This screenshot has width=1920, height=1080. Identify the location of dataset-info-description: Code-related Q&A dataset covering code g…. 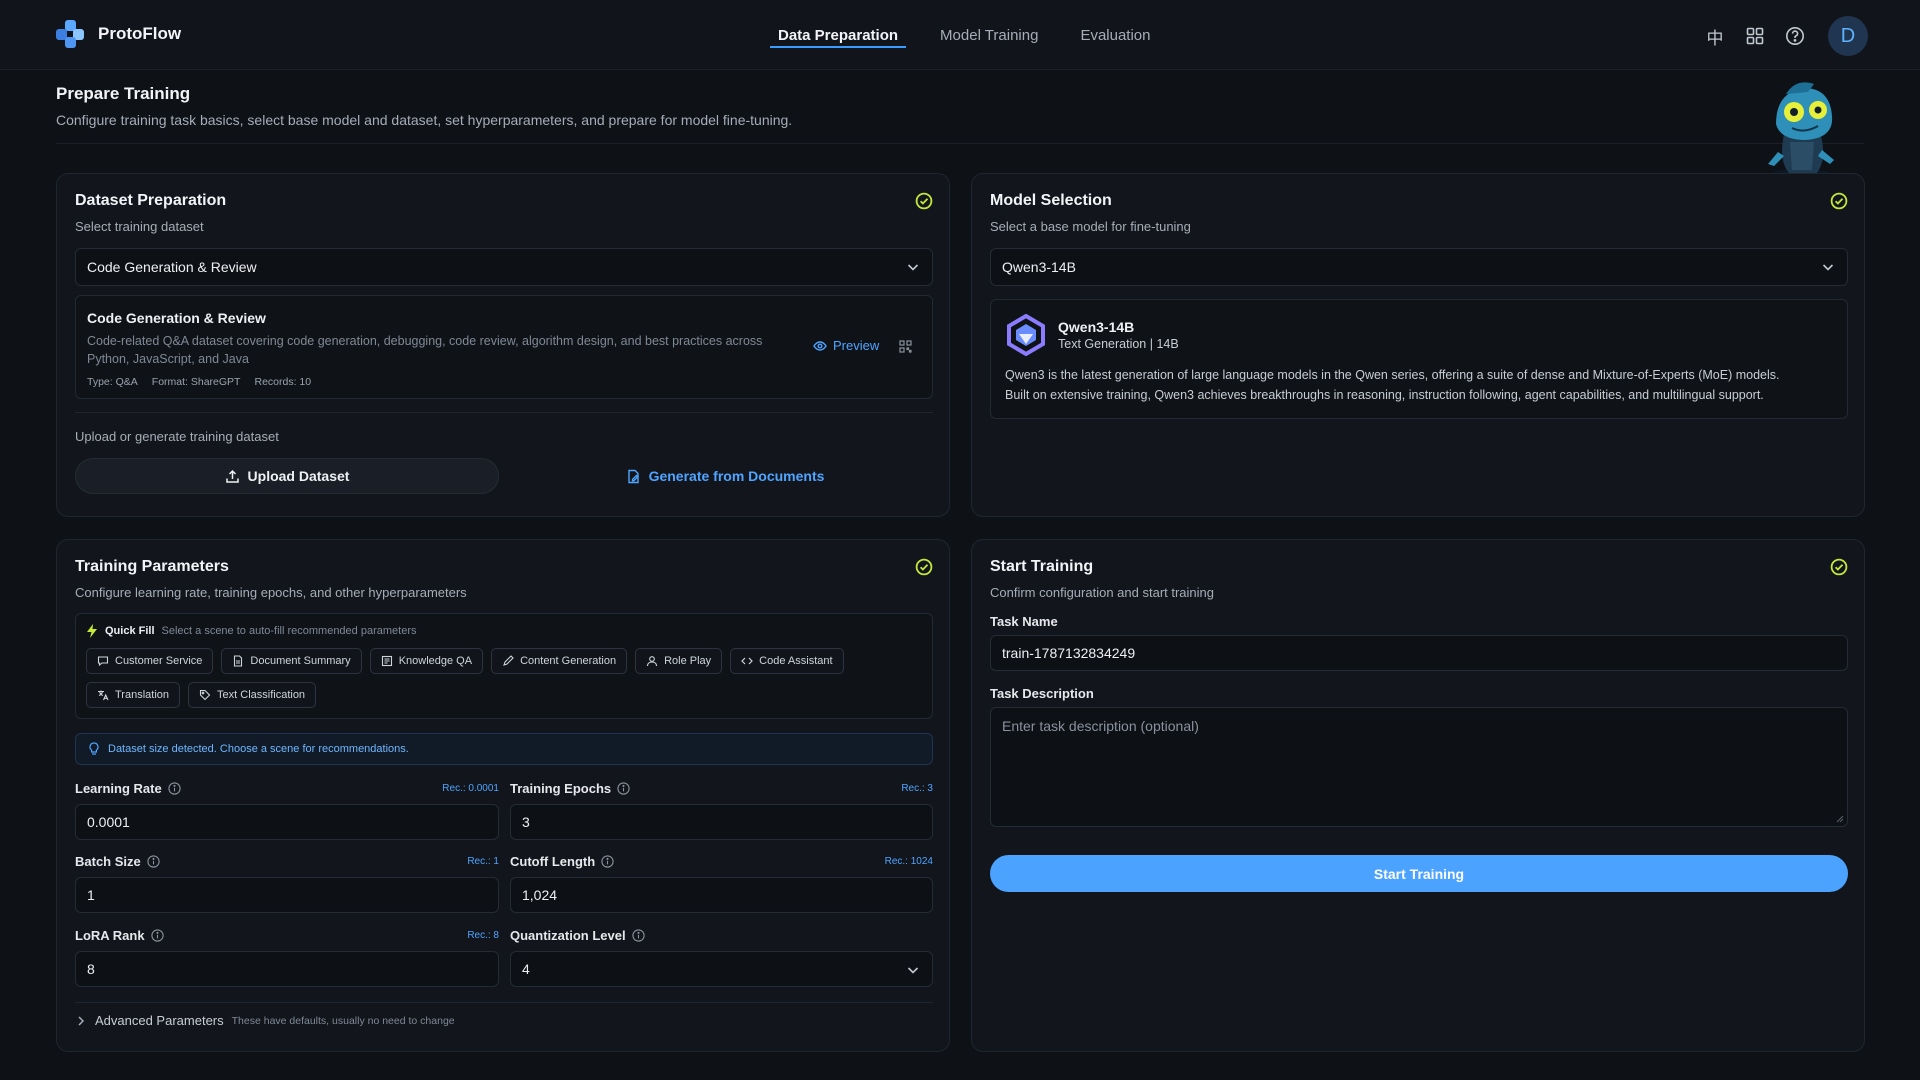
(425, 350).